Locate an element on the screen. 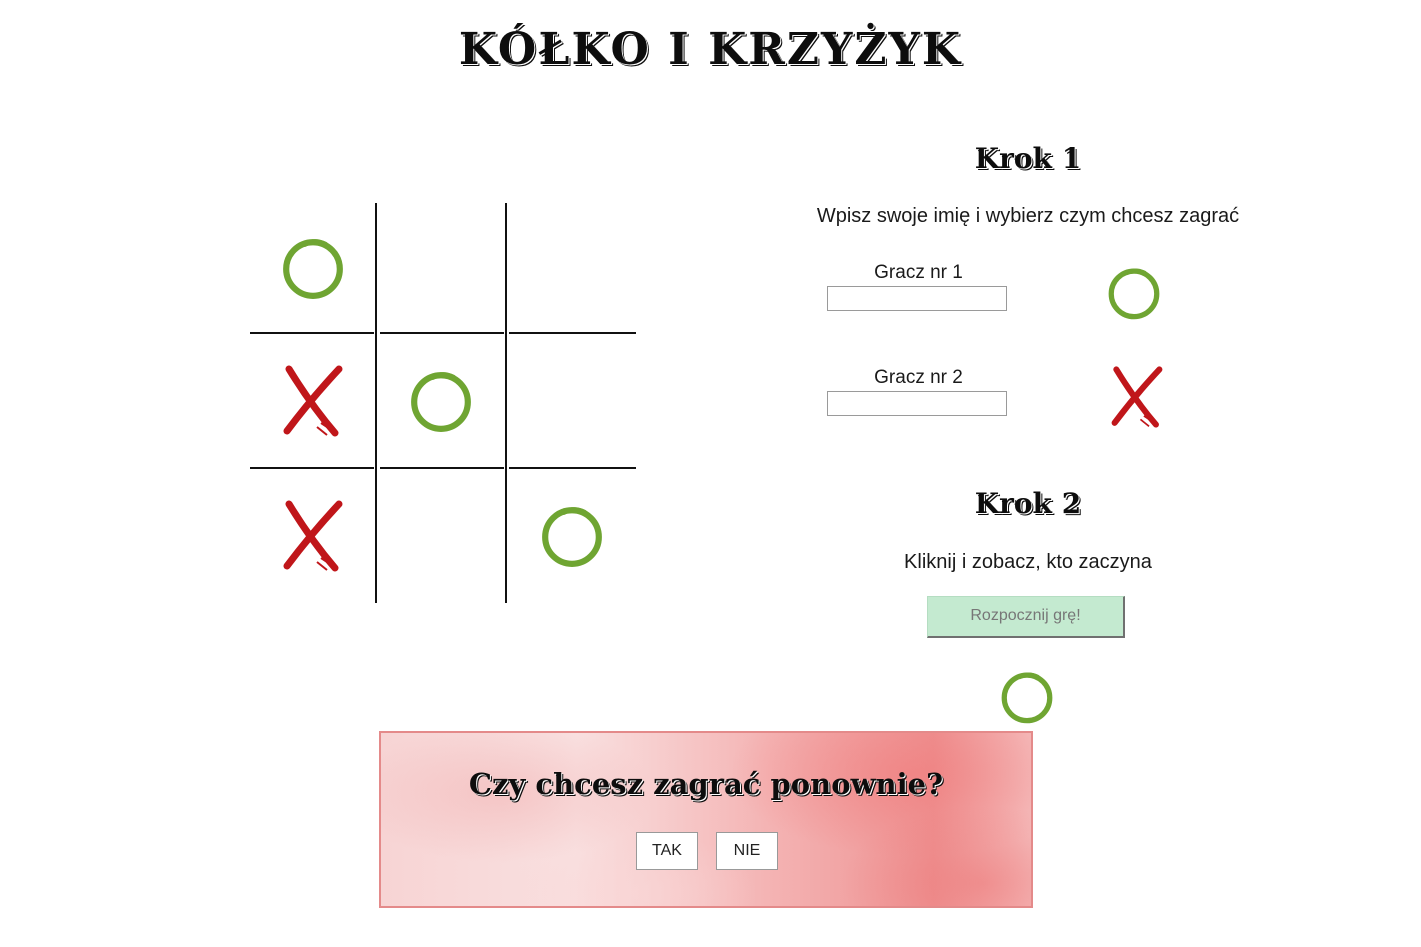  step1-title: Krok 1 is located at coordinates (1028, 158).